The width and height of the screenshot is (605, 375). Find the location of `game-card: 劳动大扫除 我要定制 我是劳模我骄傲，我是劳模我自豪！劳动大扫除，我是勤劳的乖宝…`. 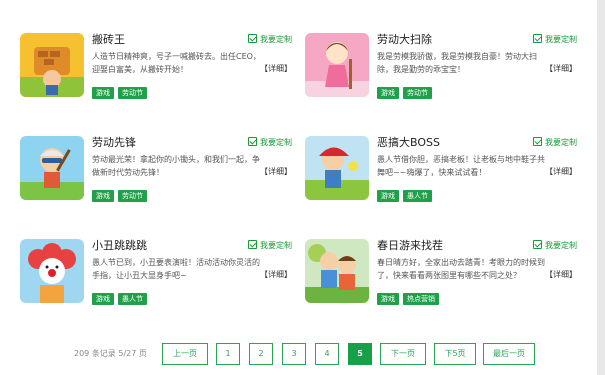

game-card: 劳动大扫除 我要定制 我是劳模我骄傲，我是劳模我自豪！劳动大扫除，我是勤劳的乖宝… is located at coordinates (441, 68).